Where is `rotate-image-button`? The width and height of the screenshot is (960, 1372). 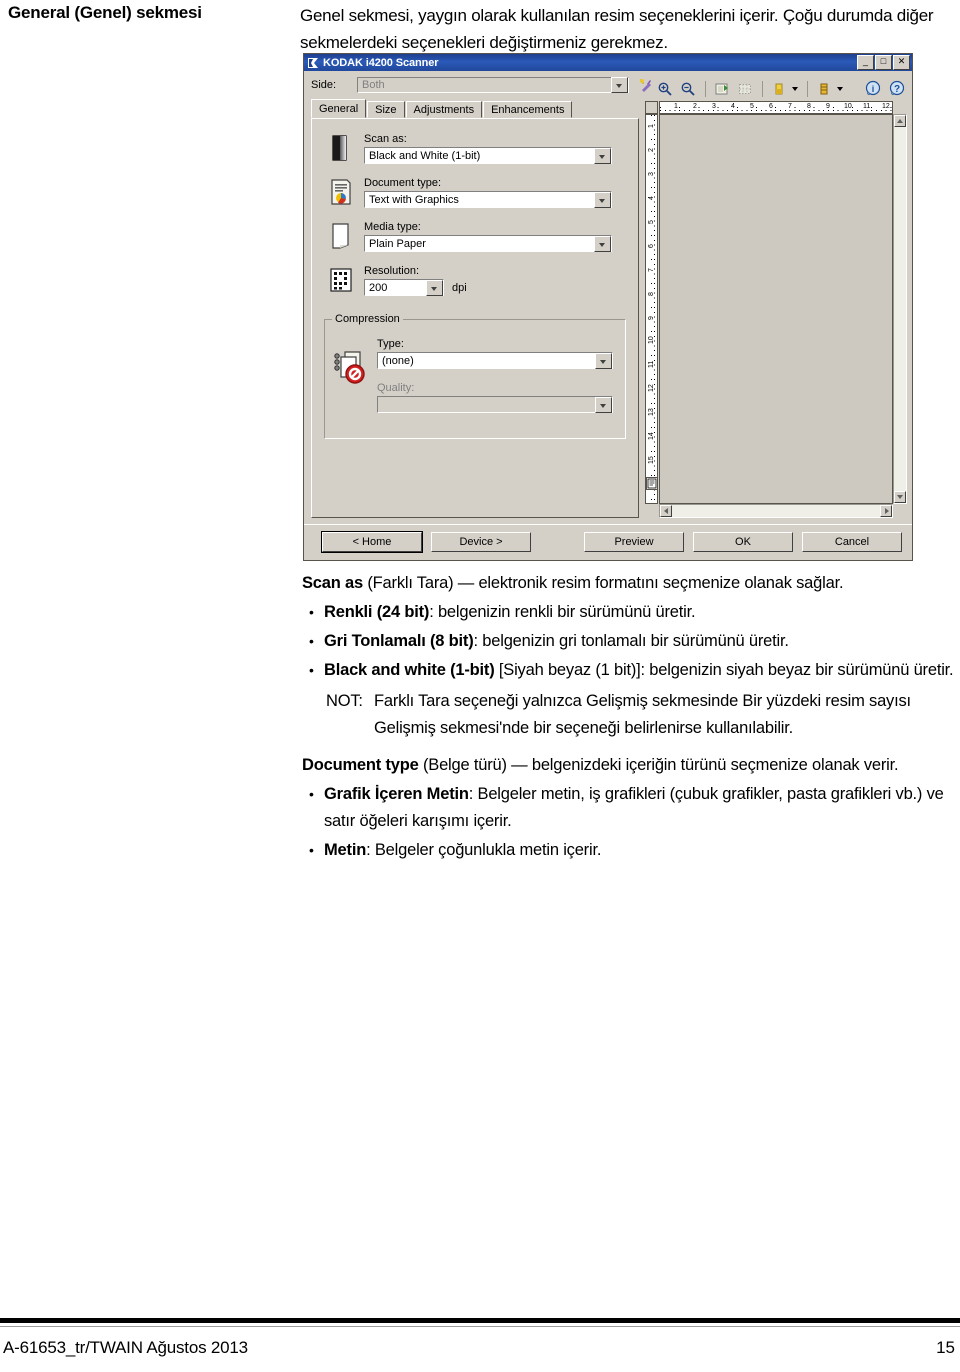
rotate-image-button is located at coordinates (722, 89).